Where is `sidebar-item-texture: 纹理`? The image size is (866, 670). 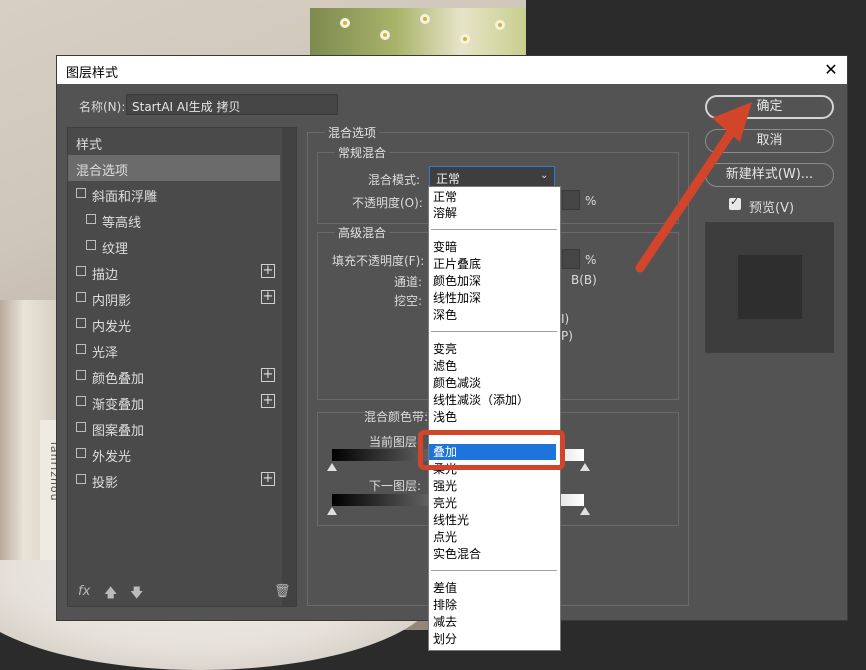 sidebar-item-texture: 纹理 is located at coordinates (174, 246).